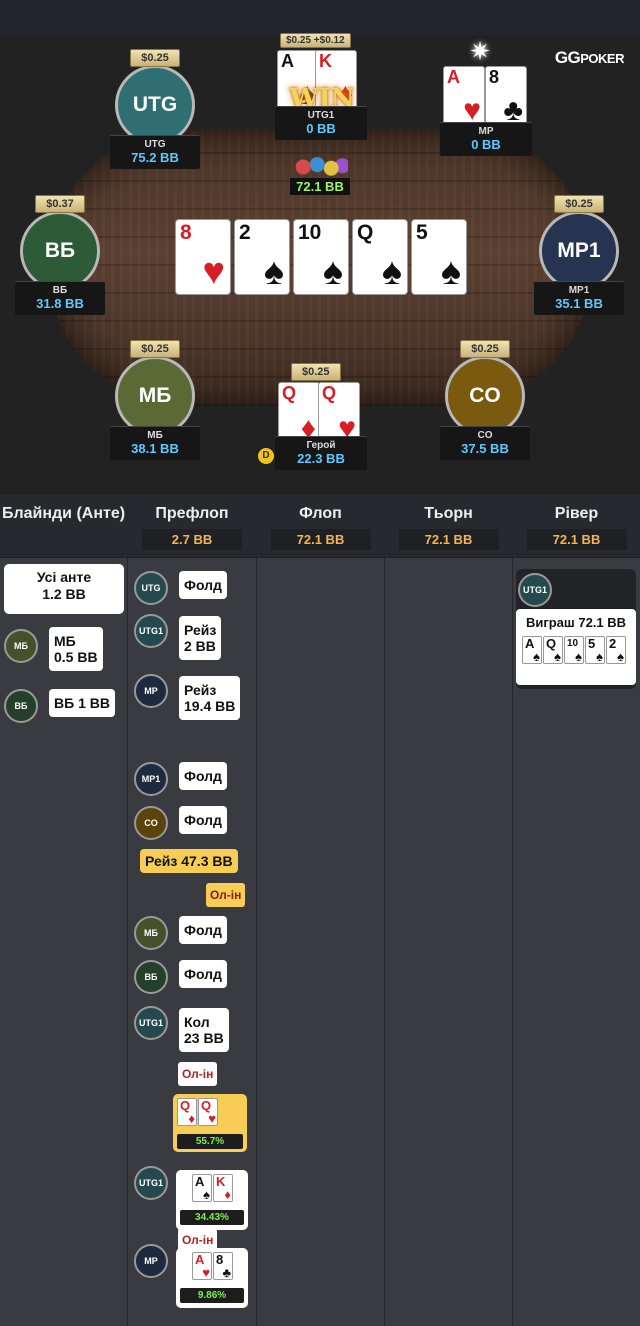  Describe the element at coordinates (204, 1038) in the screenshot. I see `action-amount: 23 BB` at that location.